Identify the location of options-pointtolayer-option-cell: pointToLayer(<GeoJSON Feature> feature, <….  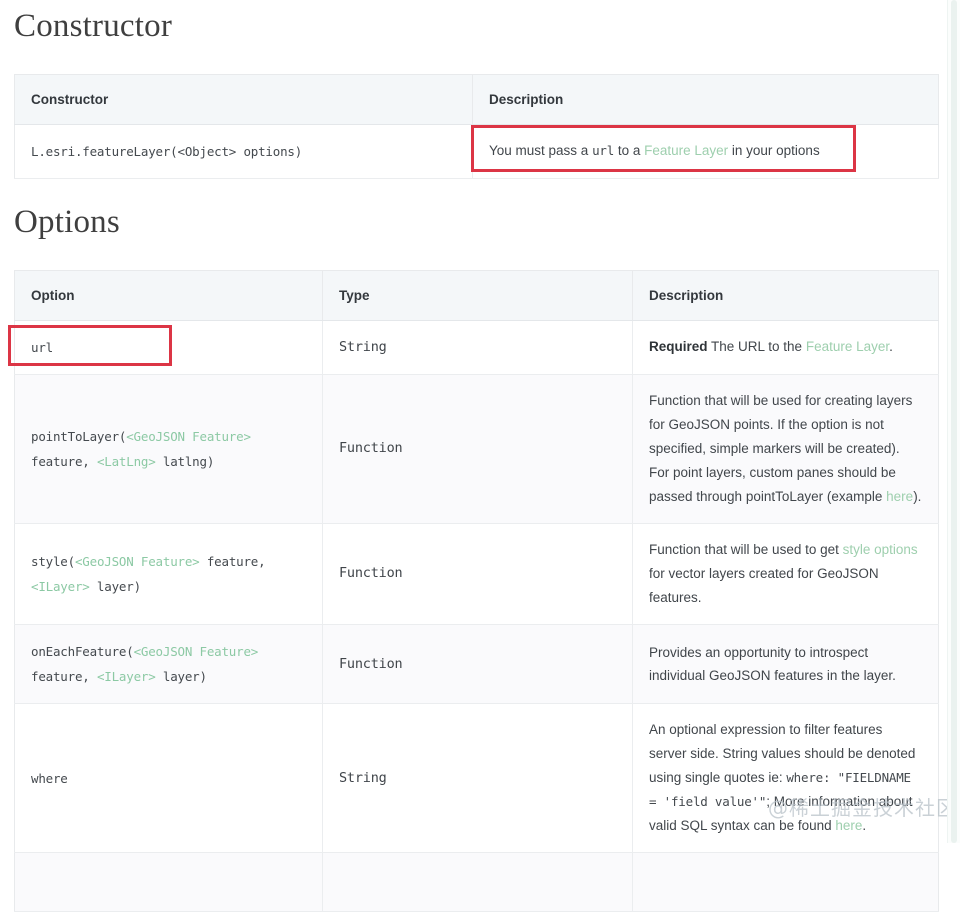
(168, 449).